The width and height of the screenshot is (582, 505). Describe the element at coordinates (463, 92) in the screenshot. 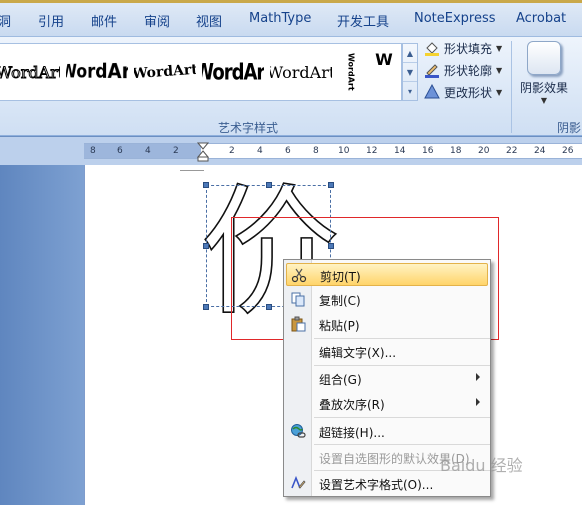

I see `change-shape-button: 更改形状 ▼` at that location.